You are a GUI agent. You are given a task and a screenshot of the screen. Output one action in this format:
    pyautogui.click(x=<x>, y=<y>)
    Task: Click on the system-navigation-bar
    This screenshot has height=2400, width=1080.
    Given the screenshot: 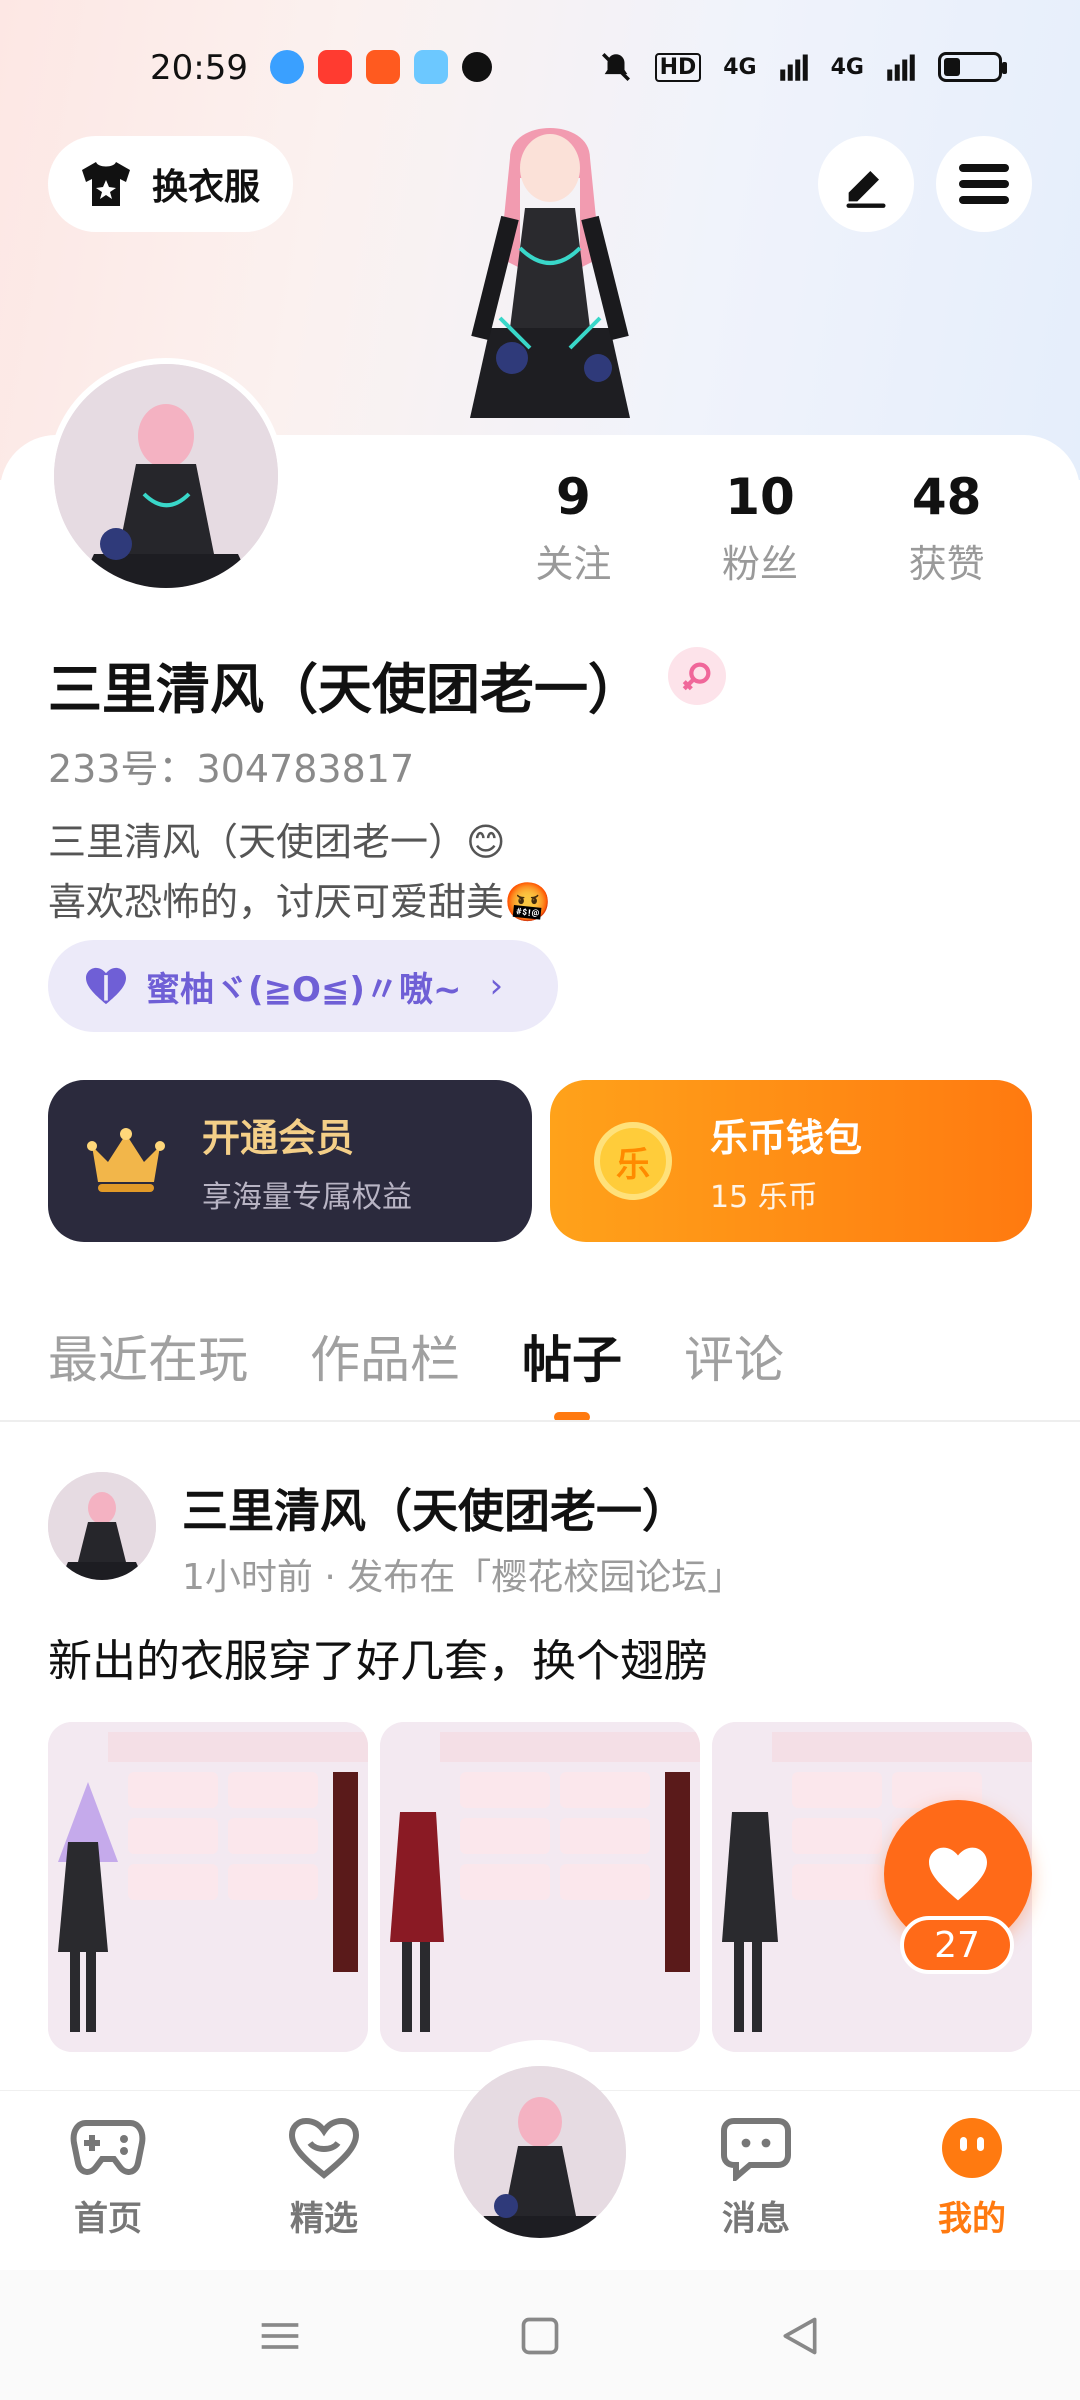 What is the action you would take?
    pyautogui.click(x=540, y=2335)
    